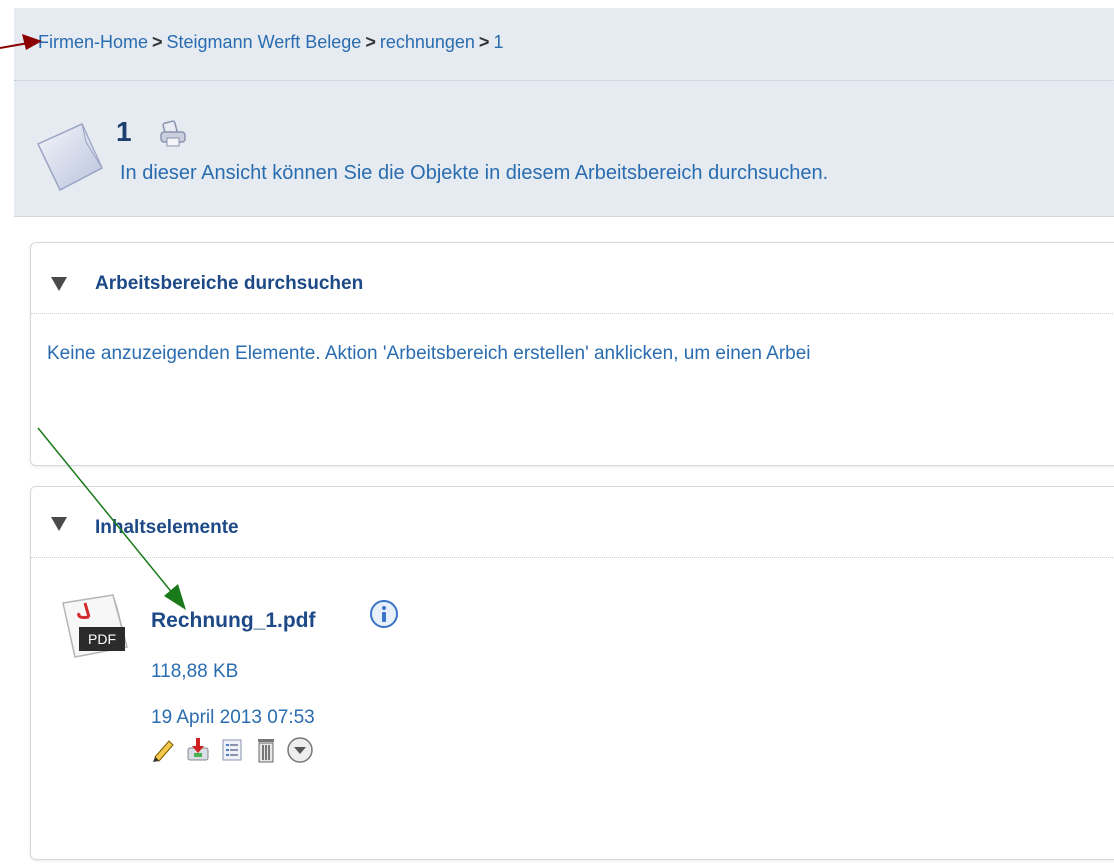  Describe the element at coordinates (300, 750) in the screenshot. I see `more-dropdown-icon` at that location.